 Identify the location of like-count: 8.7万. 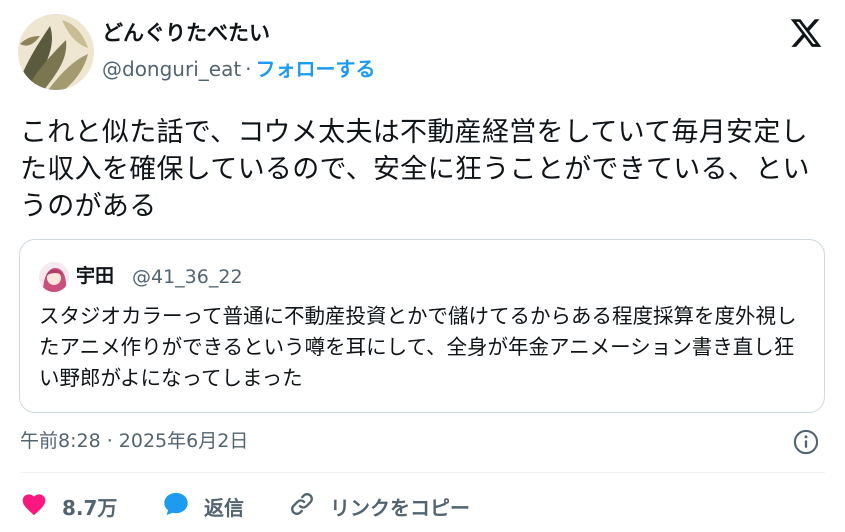
(90, 507).